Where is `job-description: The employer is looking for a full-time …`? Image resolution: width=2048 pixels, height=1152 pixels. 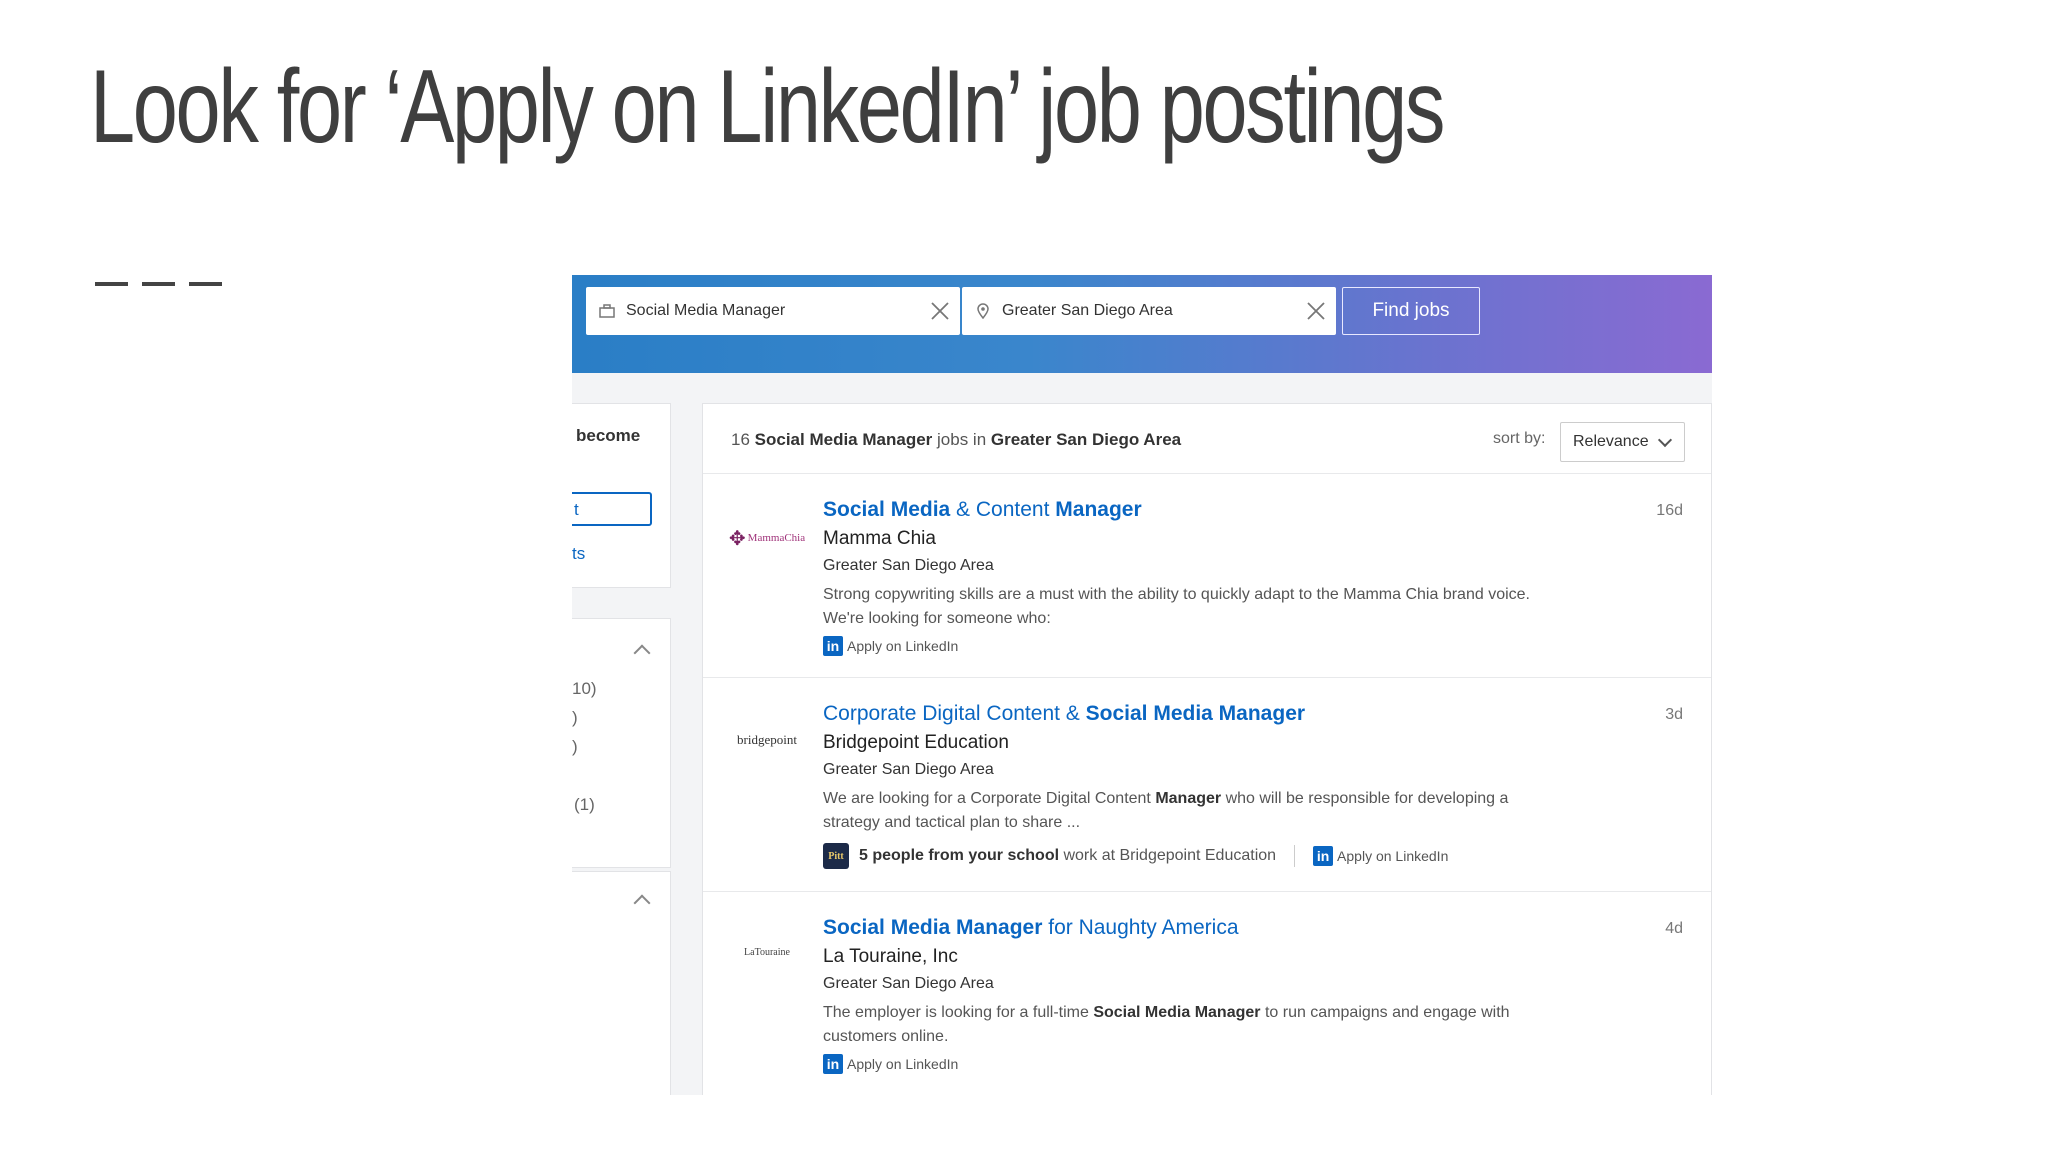
job-description: The employer is looking for a full-time … is located at coordinates (1188, 1025).